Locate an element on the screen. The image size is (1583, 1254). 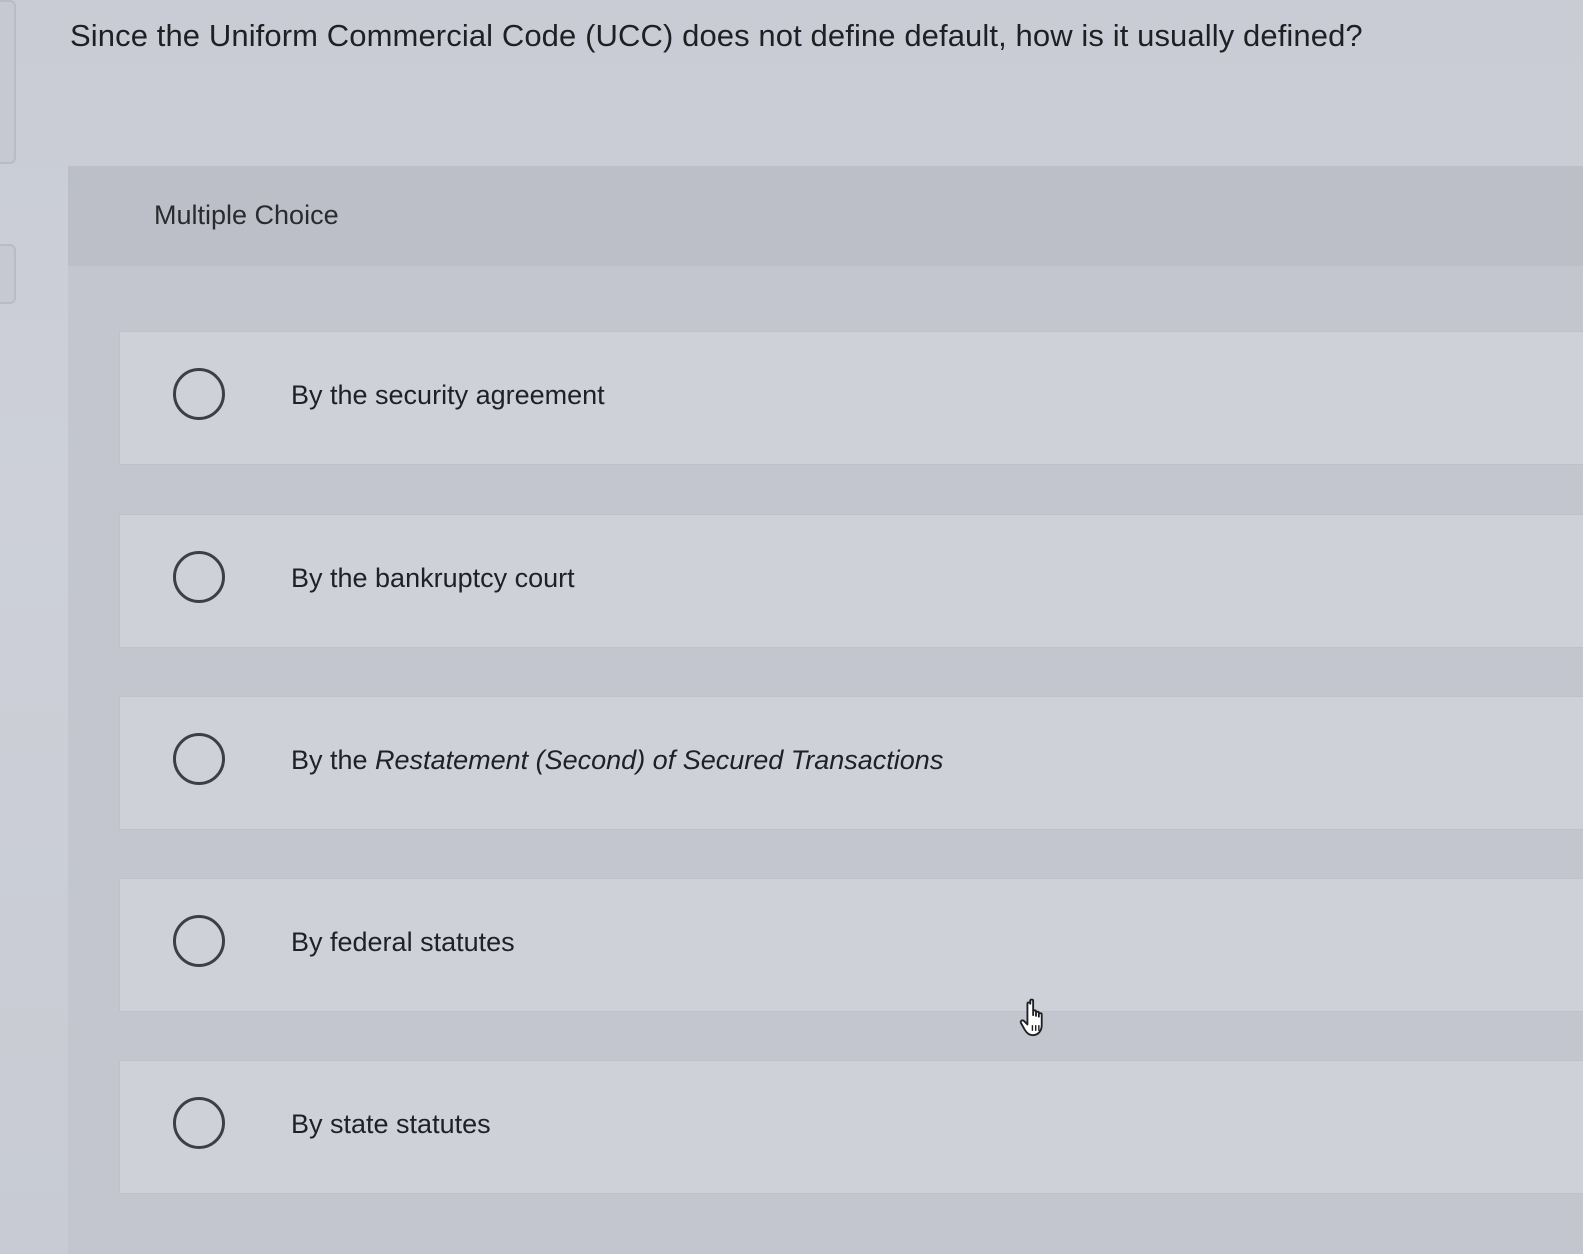
answer-option-label: By the bankruptcy court is located at coordinates (433, 578).